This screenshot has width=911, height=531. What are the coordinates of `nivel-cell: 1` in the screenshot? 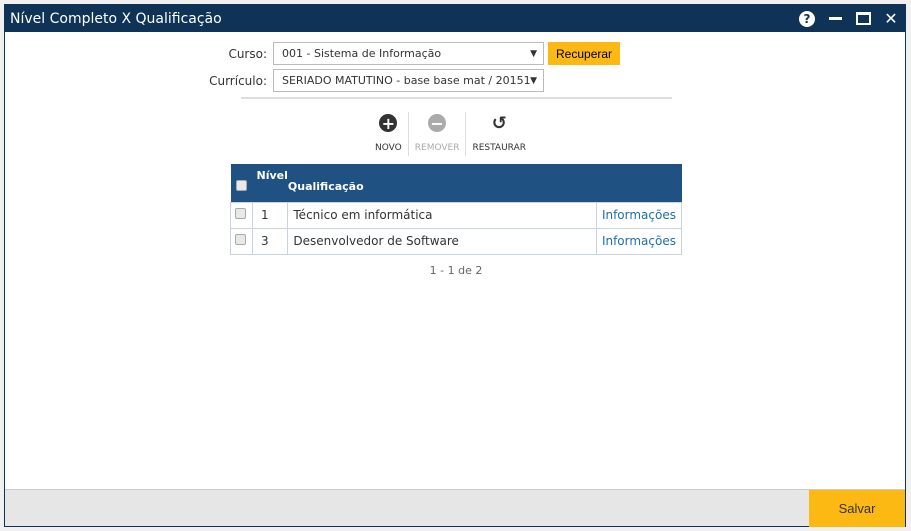 It's located at (270, 215).